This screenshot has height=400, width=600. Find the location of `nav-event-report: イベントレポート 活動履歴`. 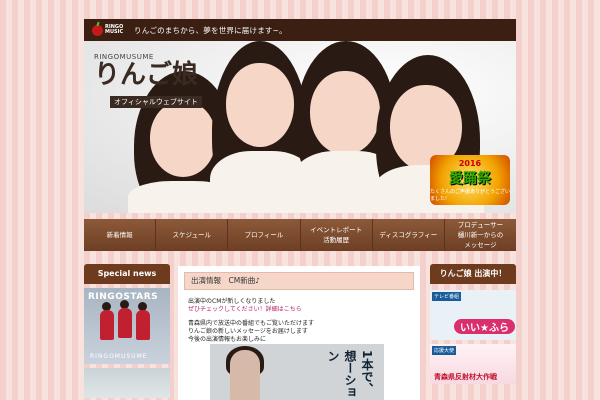

nav-event-report: イベントレポート 活動履歴 is located at coordinates (336, 235).